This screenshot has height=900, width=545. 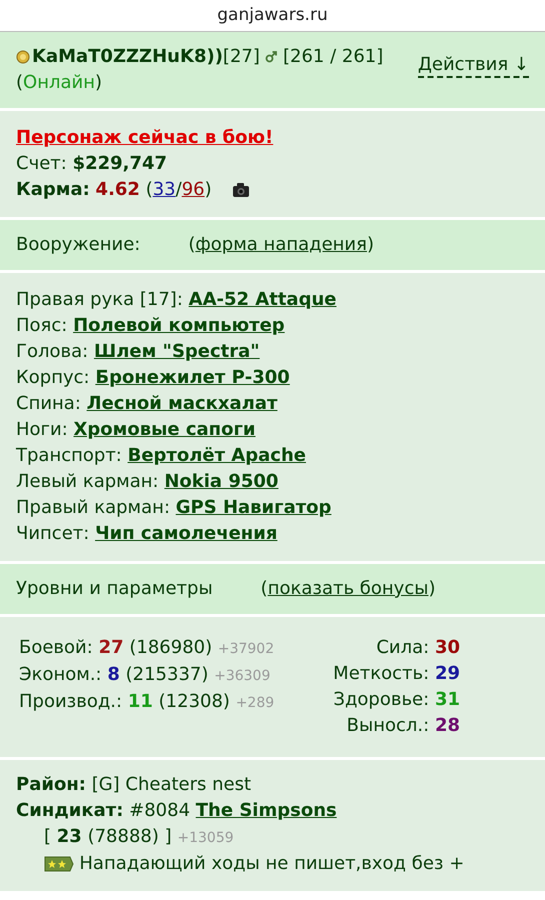 I want to click on karma-value: 4.62, so click(x=118, y=189).